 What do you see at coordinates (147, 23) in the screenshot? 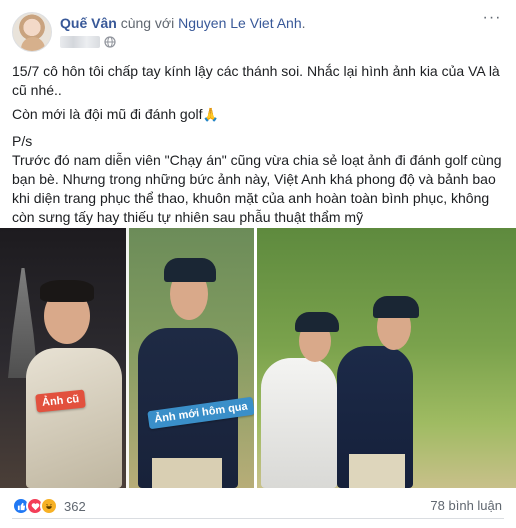
I see `with-text: cùng với` at bounding box center [147, 23].